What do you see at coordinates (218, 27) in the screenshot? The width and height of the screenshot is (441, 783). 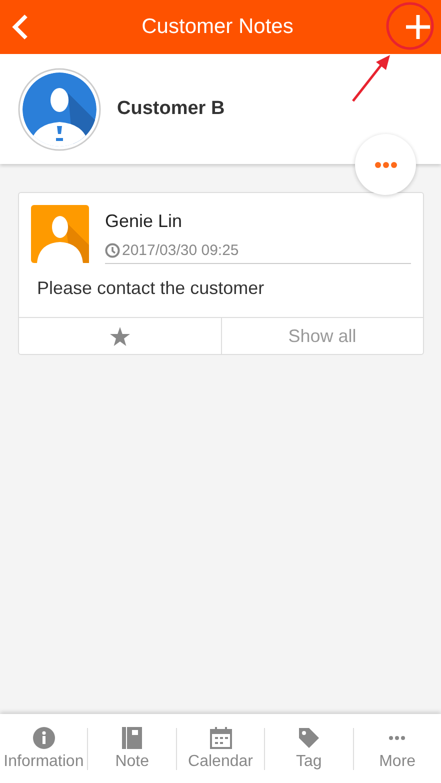 I see `screen-title: Customer Notes` at bounding box center [218, 27].